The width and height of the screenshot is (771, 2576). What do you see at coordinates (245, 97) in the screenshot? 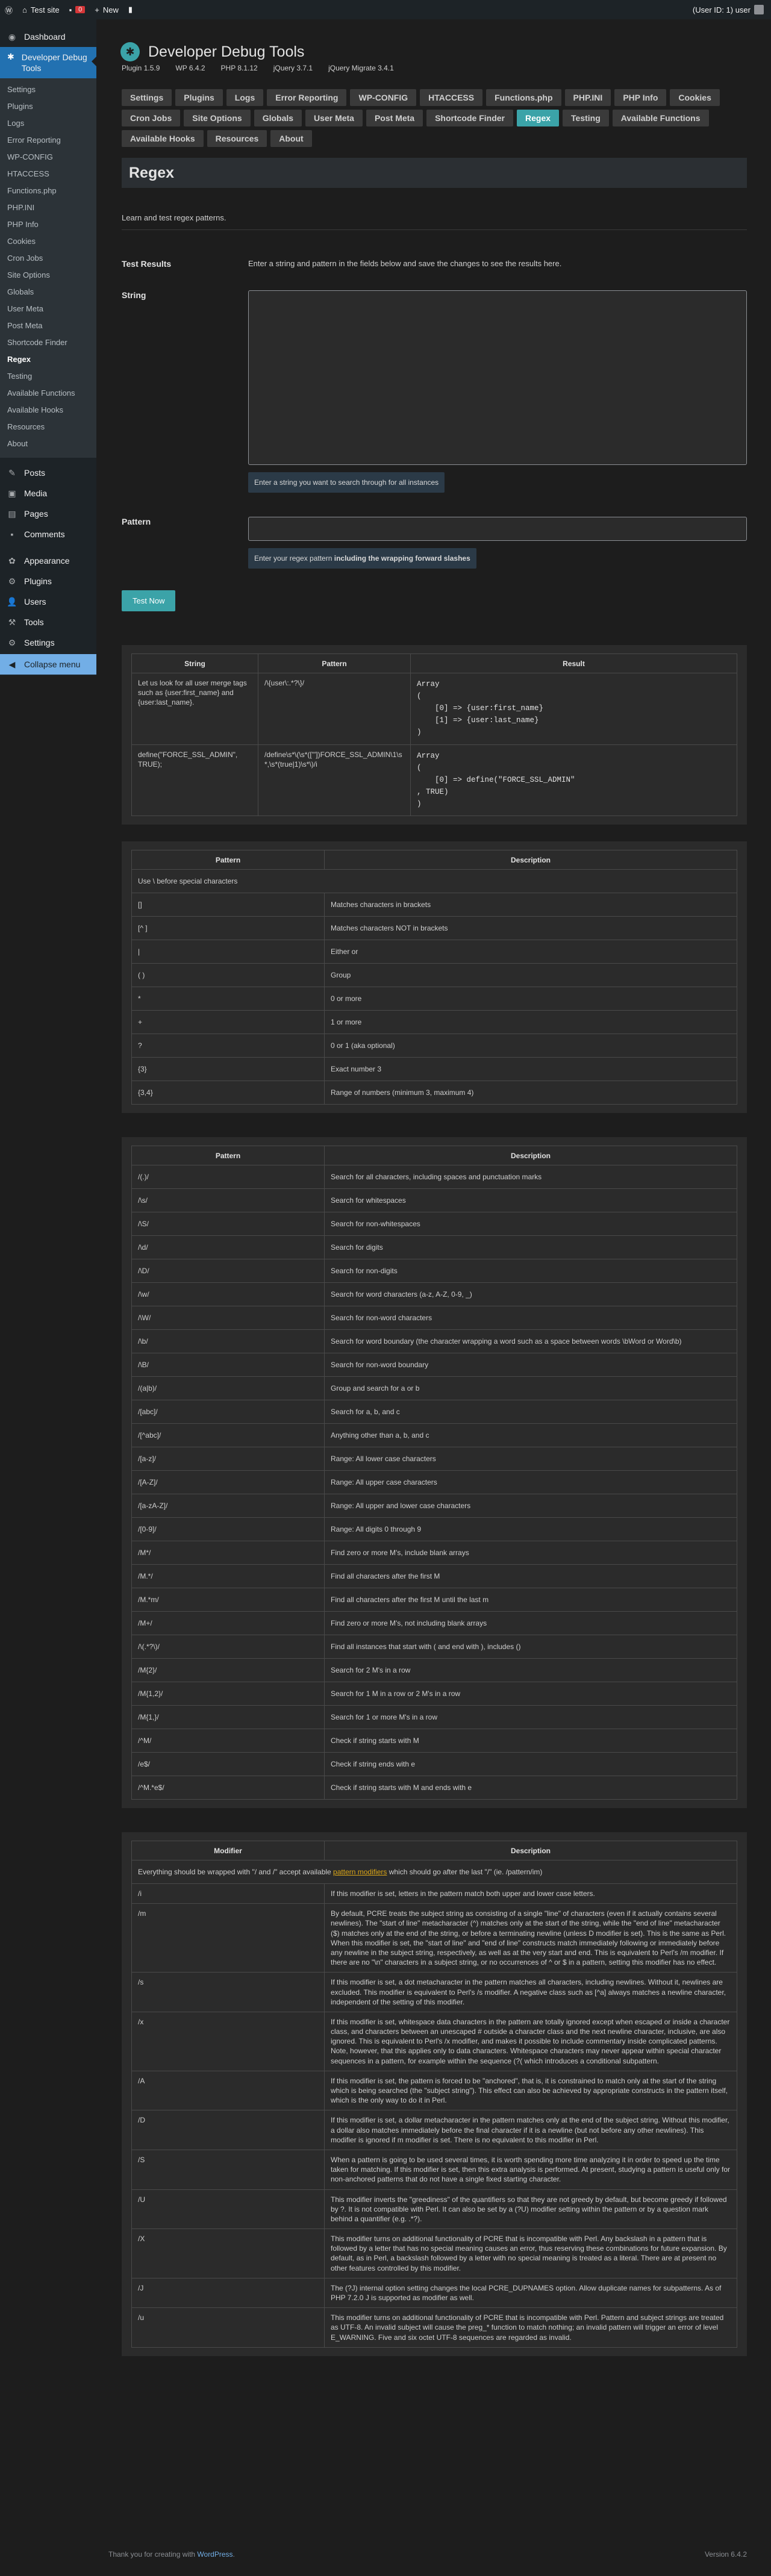
I see `tab: Logs` at bounding box center [245, 97].